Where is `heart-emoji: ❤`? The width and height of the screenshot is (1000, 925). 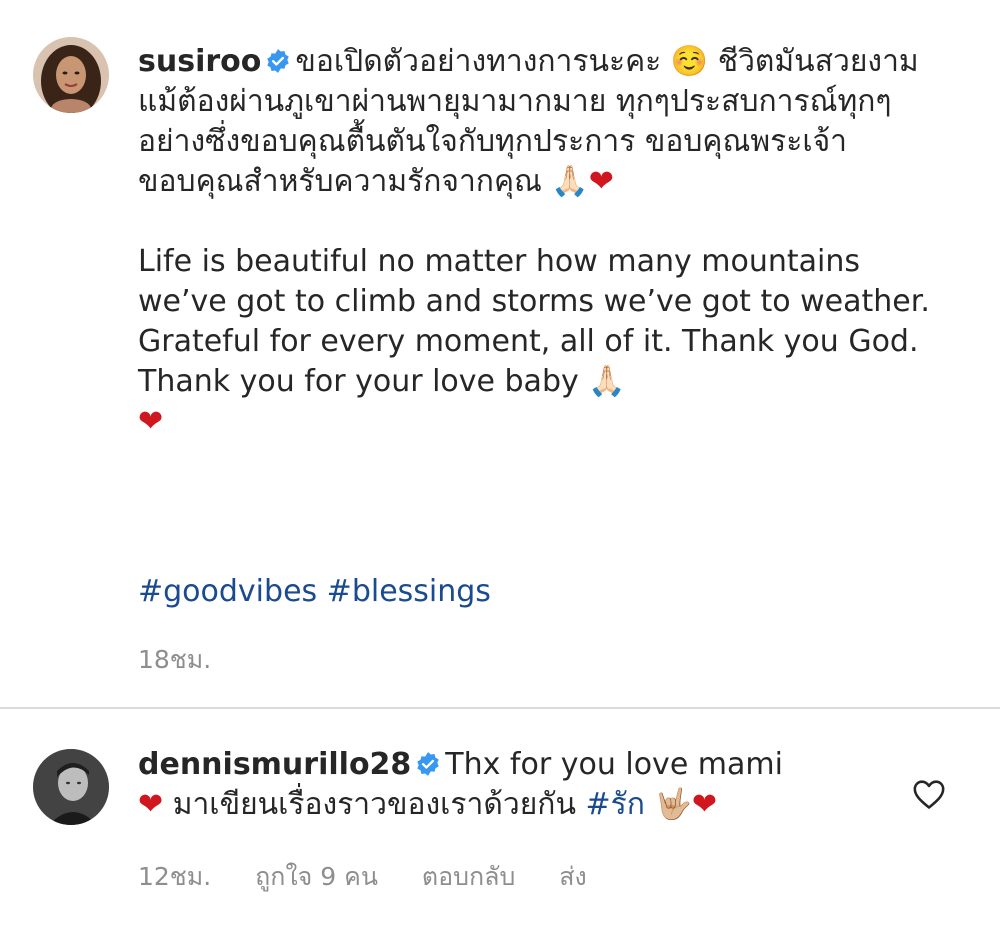
heart-emoji: ❤ is located at coordinates (601, 181).